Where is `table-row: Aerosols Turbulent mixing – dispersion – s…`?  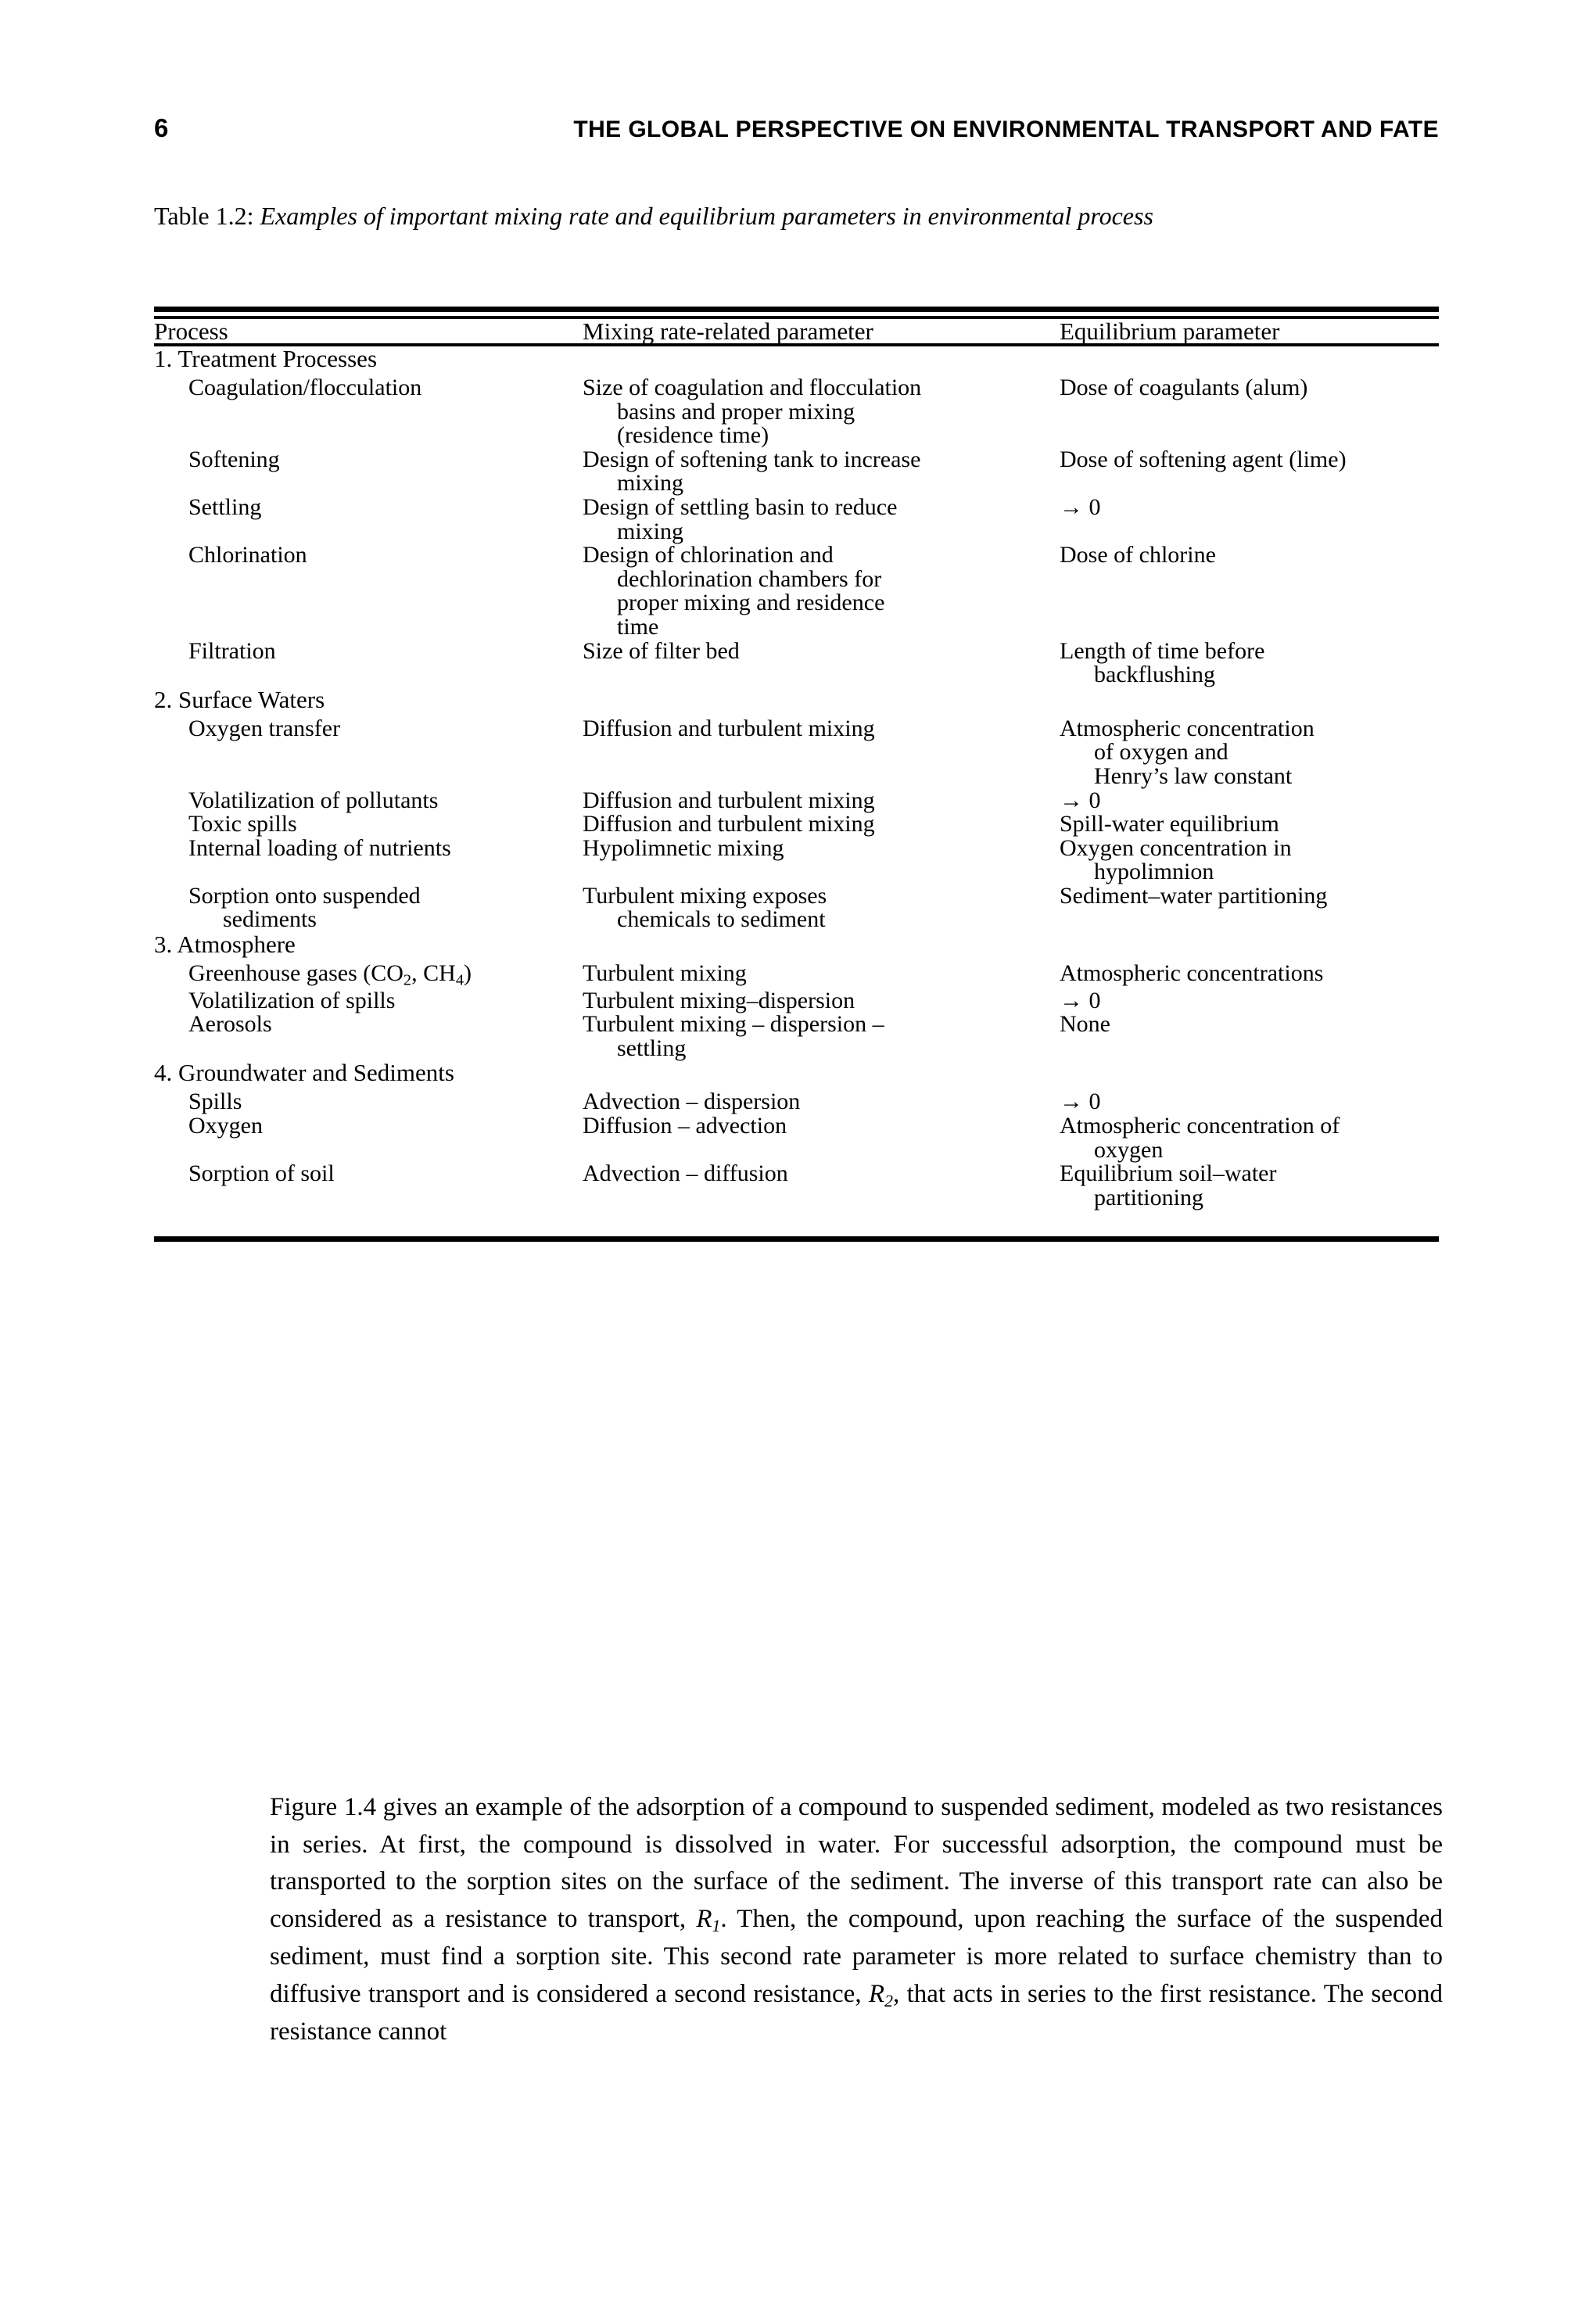
table-row: Aerosols Turbulent mixing – dispersion – s… is located at coordinates (797, 1036).